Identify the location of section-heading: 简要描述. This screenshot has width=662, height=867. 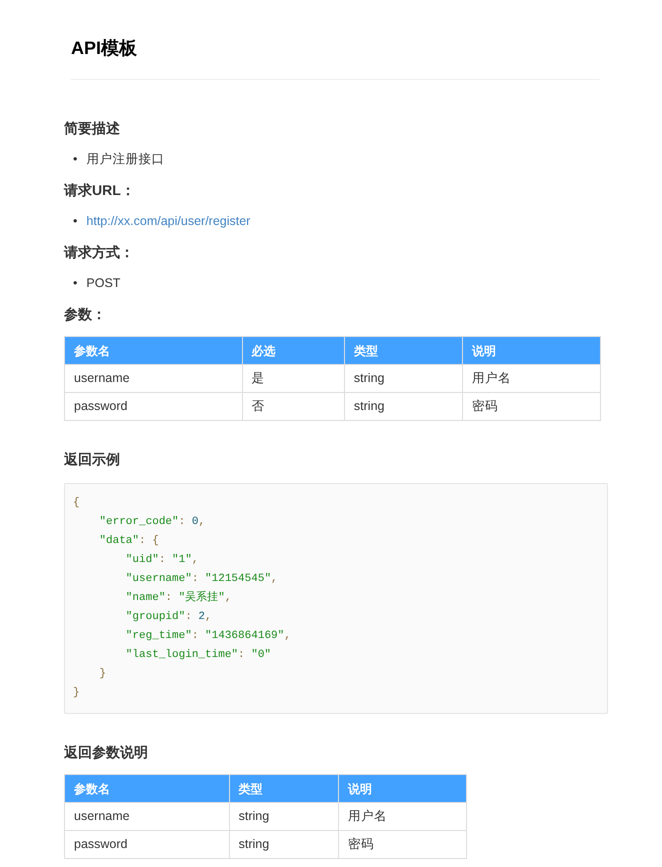
(92, 128).